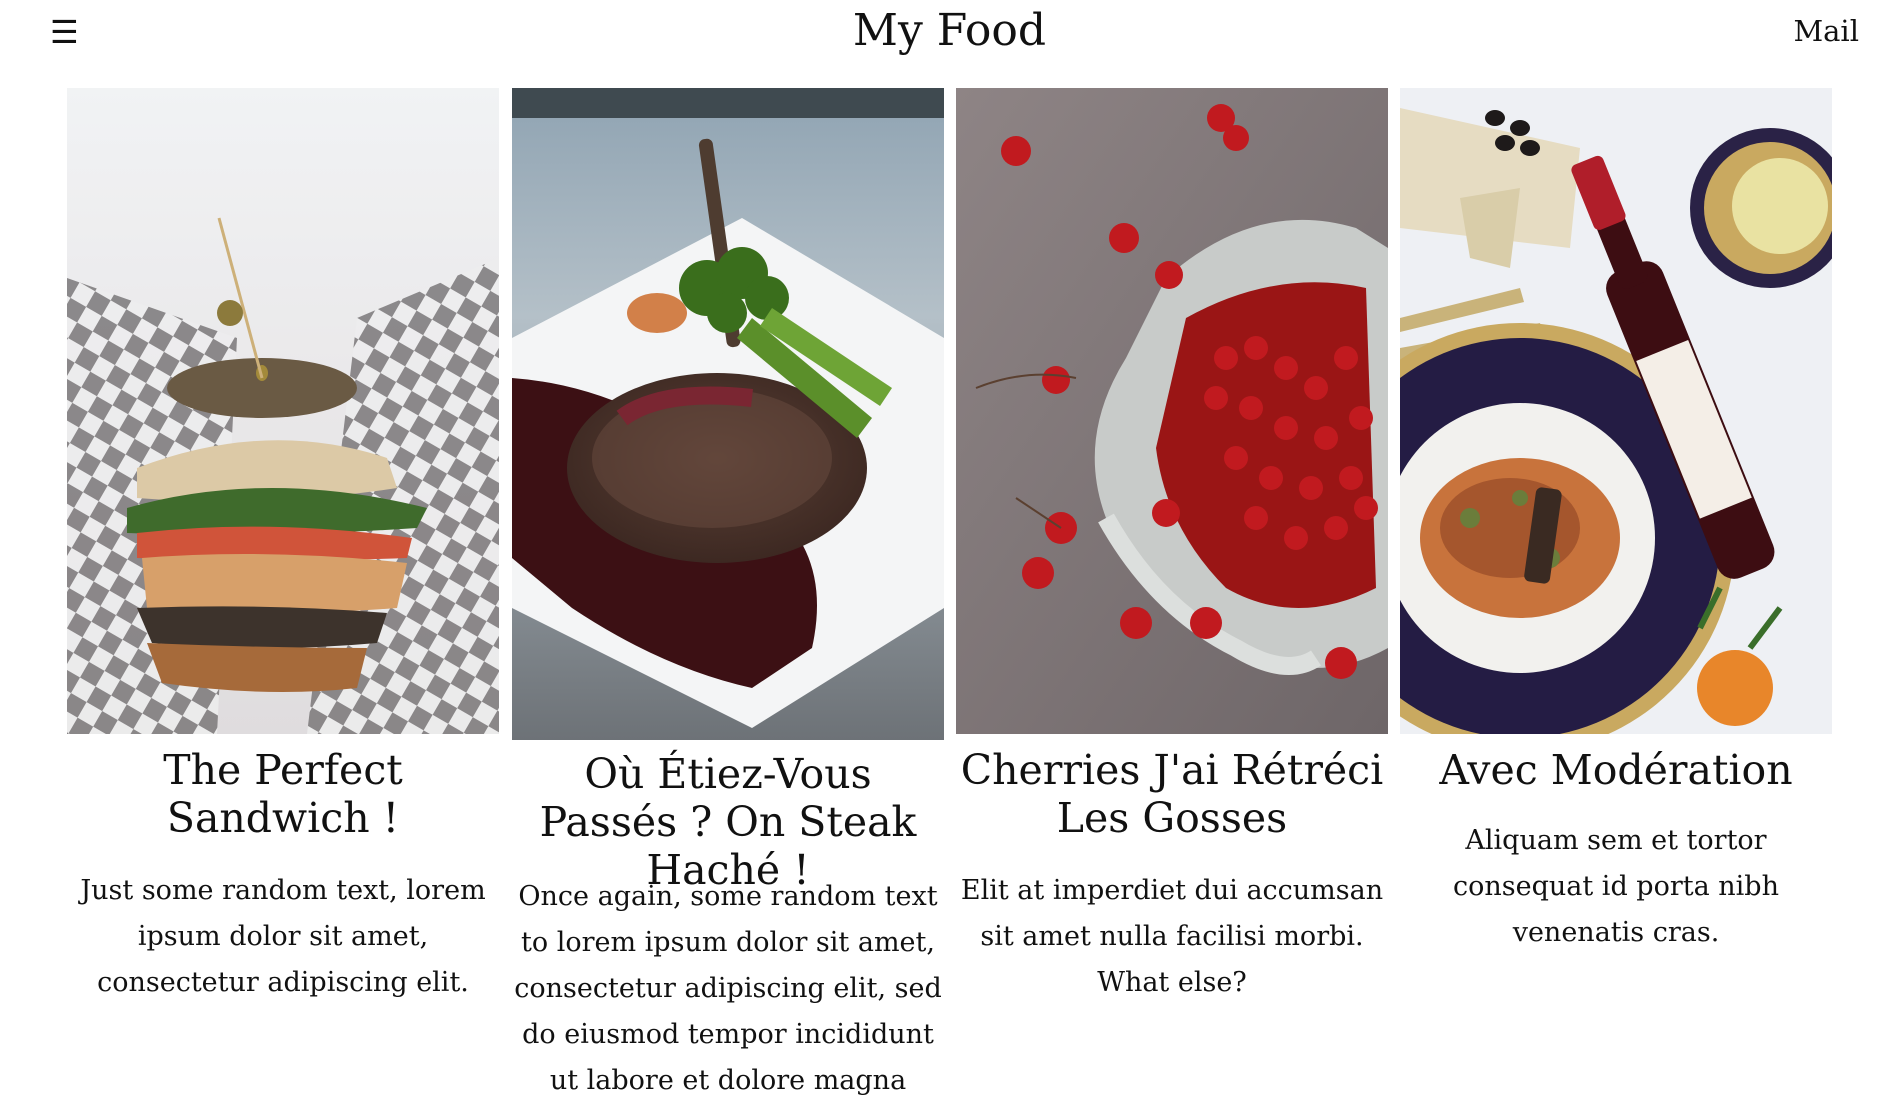  I want to click on steak-photo, so click(728, 414).